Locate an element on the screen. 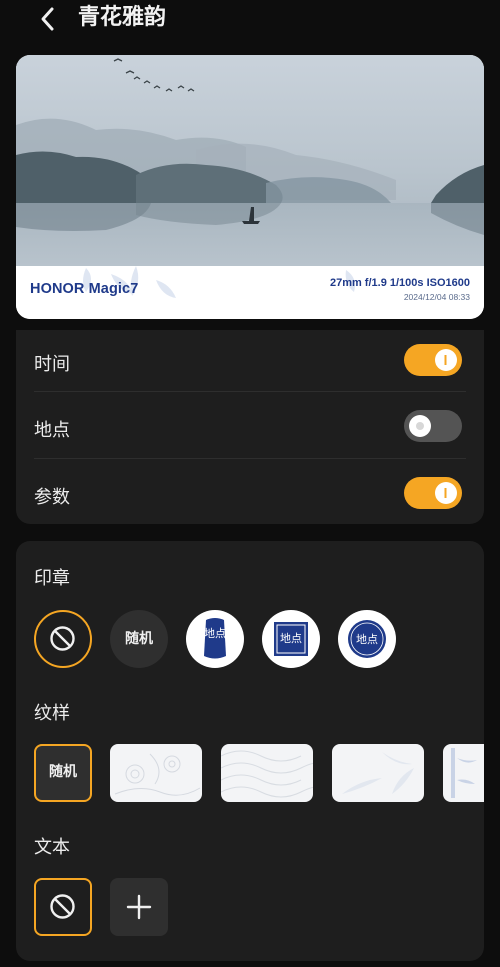 This screenshot has height=967, width=500. stamp-none-option is located at coordinates (63, 639).